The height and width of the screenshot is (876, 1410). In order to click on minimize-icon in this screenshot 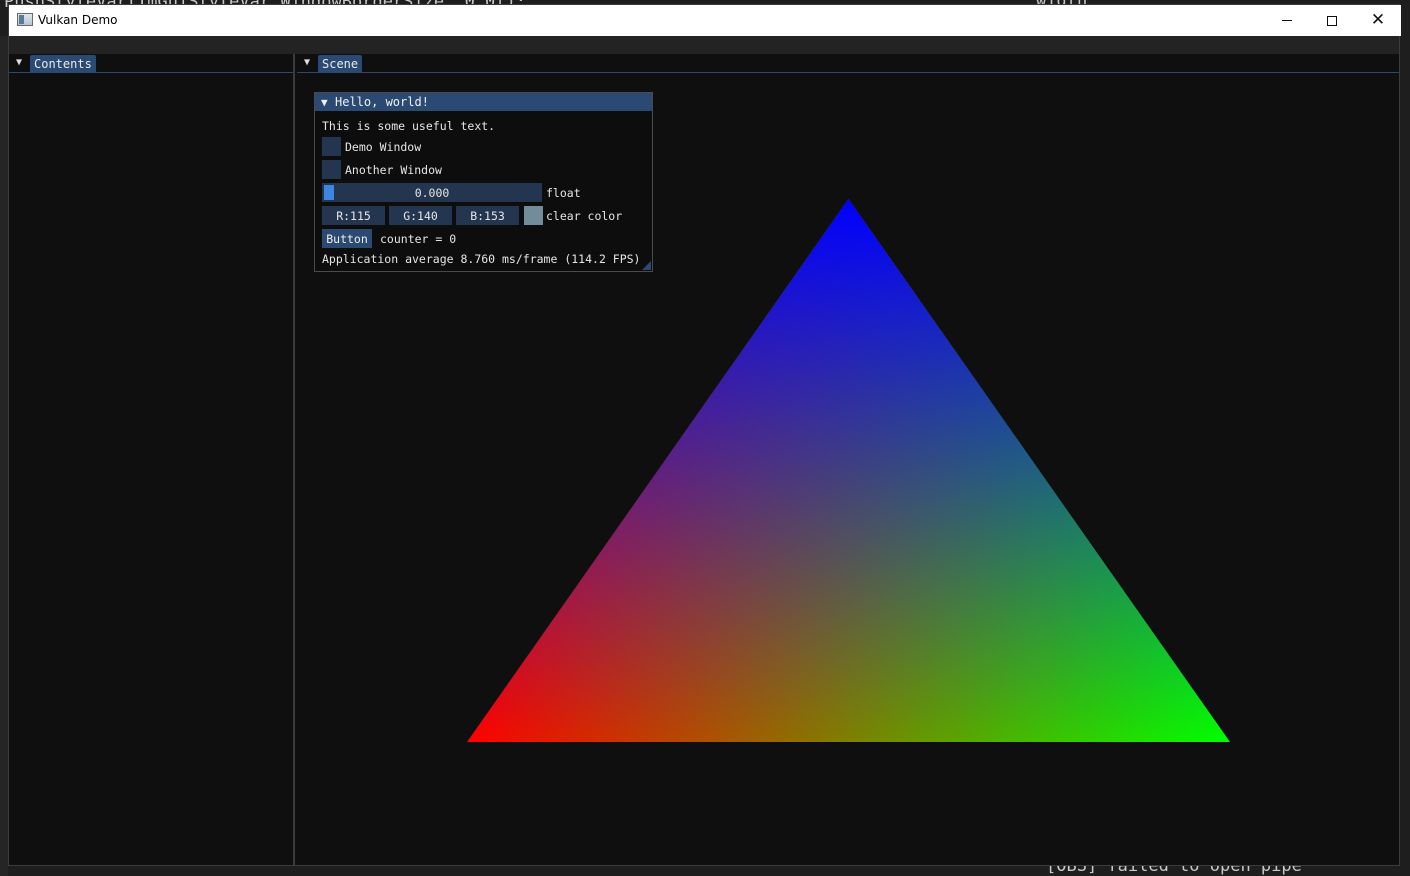, I will do `click(1287, 20)`.